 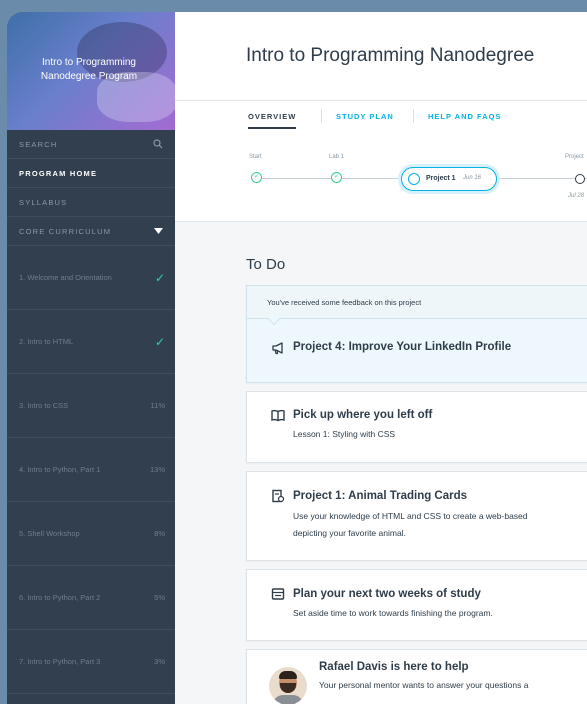 I want to click on sidebar-item-syllabus: SYLLABUS, so click(x=91, y=202).